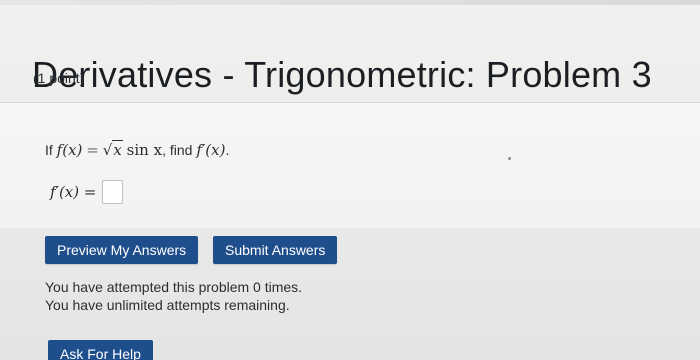 The width and height of the screenshot is (700, 360). Describe the element at coordinates (49, 150) in the screenshot. I see `problem-prefix: If` at that location.